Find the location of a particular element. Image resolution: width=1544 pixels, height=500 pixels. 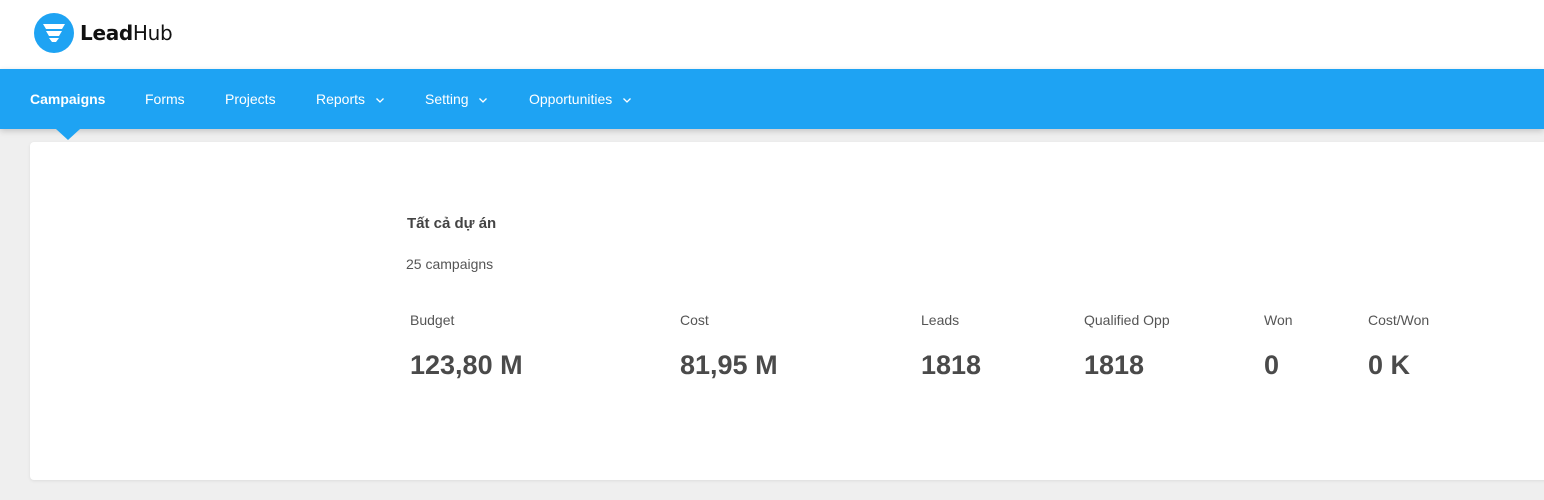

stat-won: Won 0 is located at coordinates (1278, 346).